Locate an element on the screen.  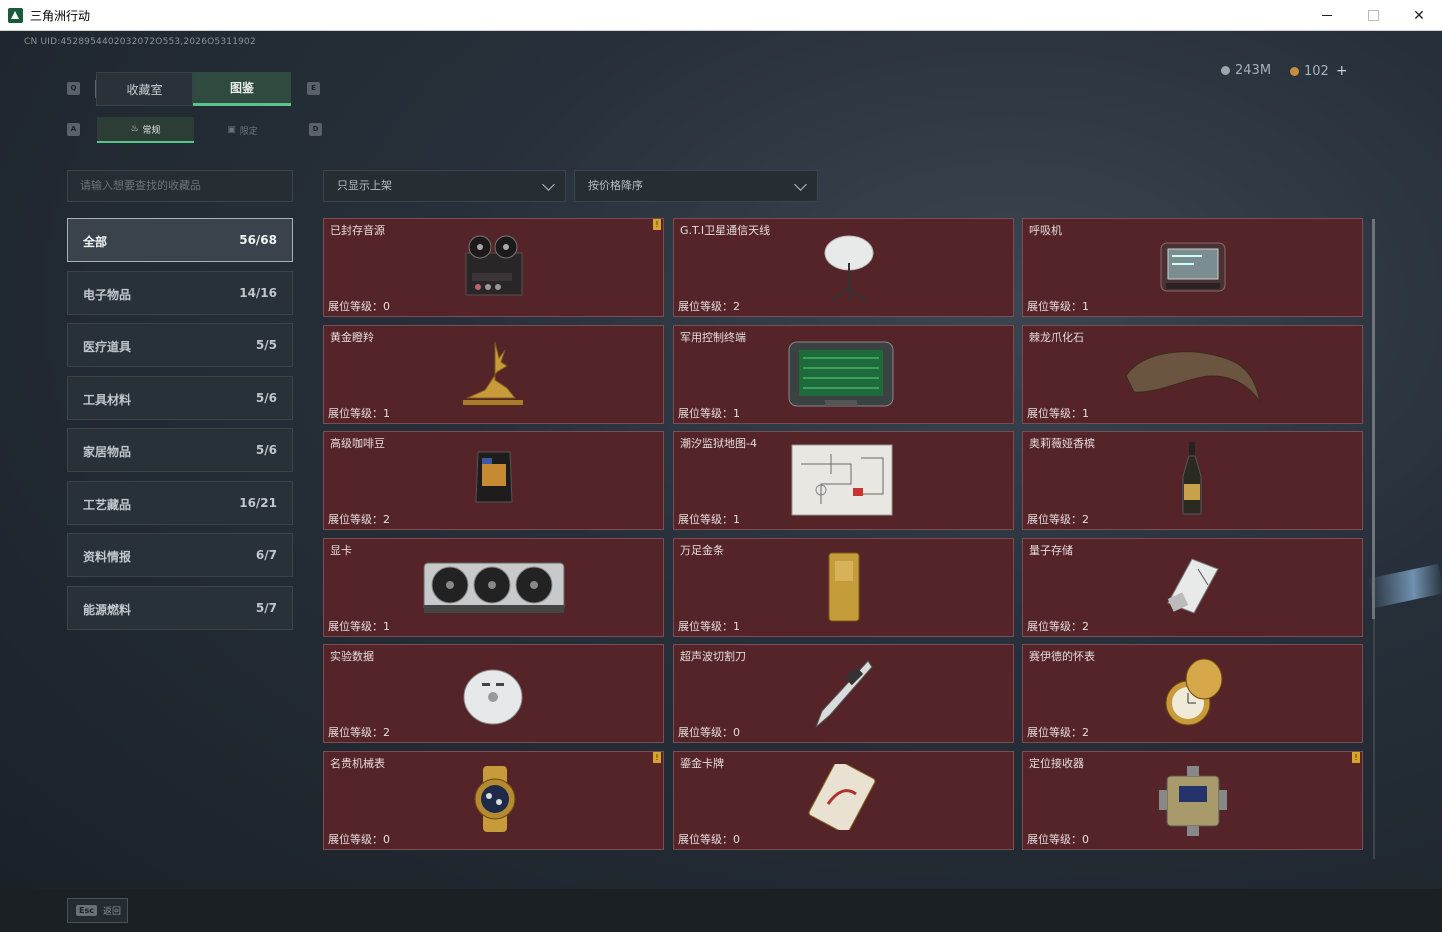
reel-recorder-icon is located at coordinates (493, 268).